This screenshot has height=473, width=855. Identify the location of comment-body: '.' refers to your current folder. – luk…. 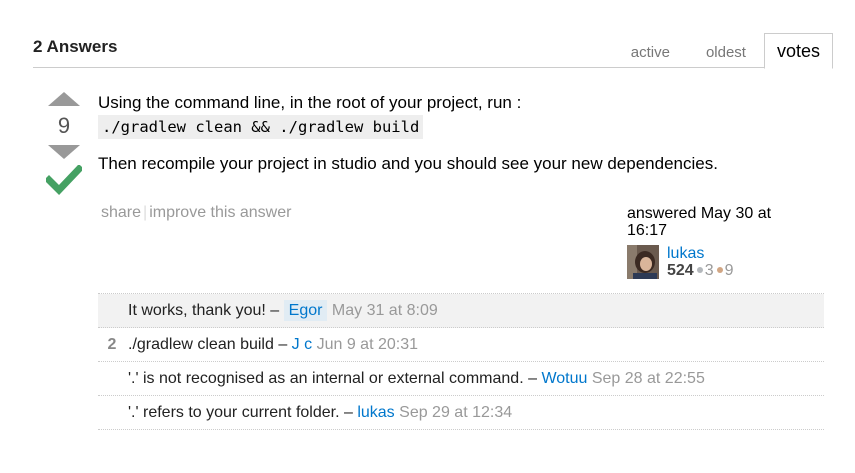
(320, 413).